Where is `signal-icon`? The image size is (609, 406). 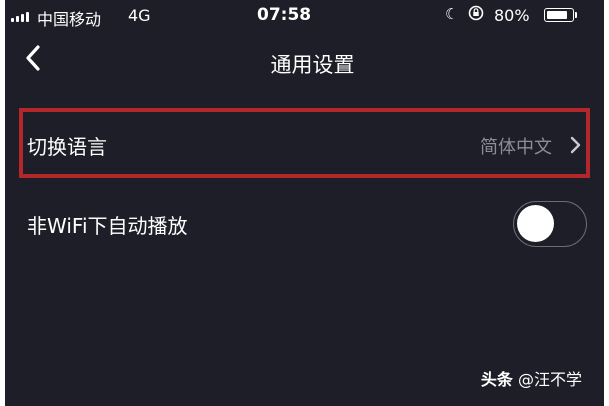
signal-icon is located at coordinates (22, 17).